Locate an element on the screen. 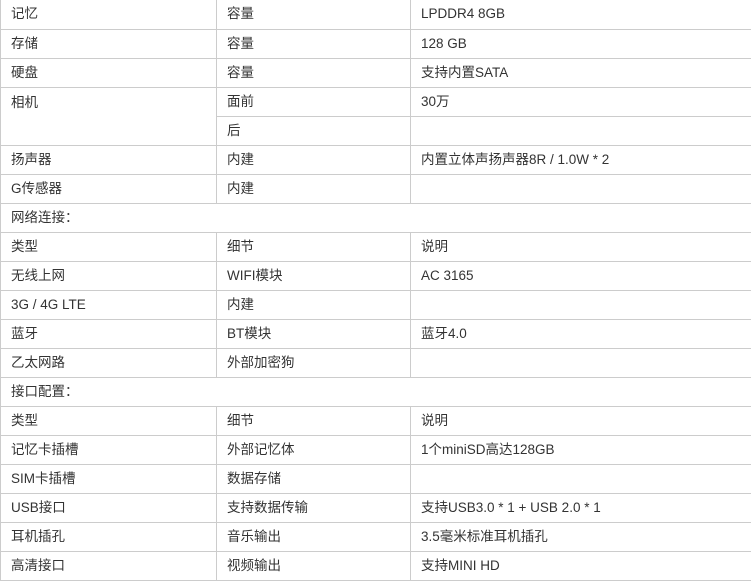 The image size is (751, 581). column-header-row-interface: 类型 细节 说明 is located at coordinates (376, 420).